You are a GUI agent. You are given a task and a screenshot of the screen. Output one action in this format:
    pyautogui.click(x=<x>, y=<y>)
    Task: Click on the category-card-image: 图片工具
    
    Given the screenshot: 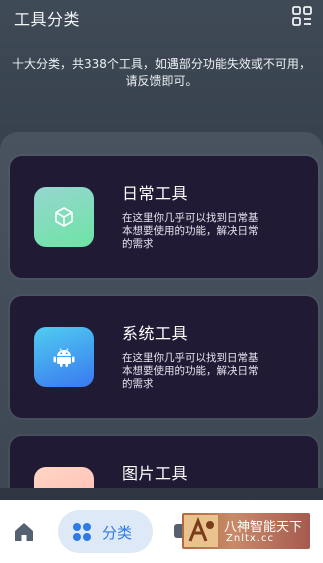 What is the action you would take?
    pyautogui.click(x=164, y=462)
    